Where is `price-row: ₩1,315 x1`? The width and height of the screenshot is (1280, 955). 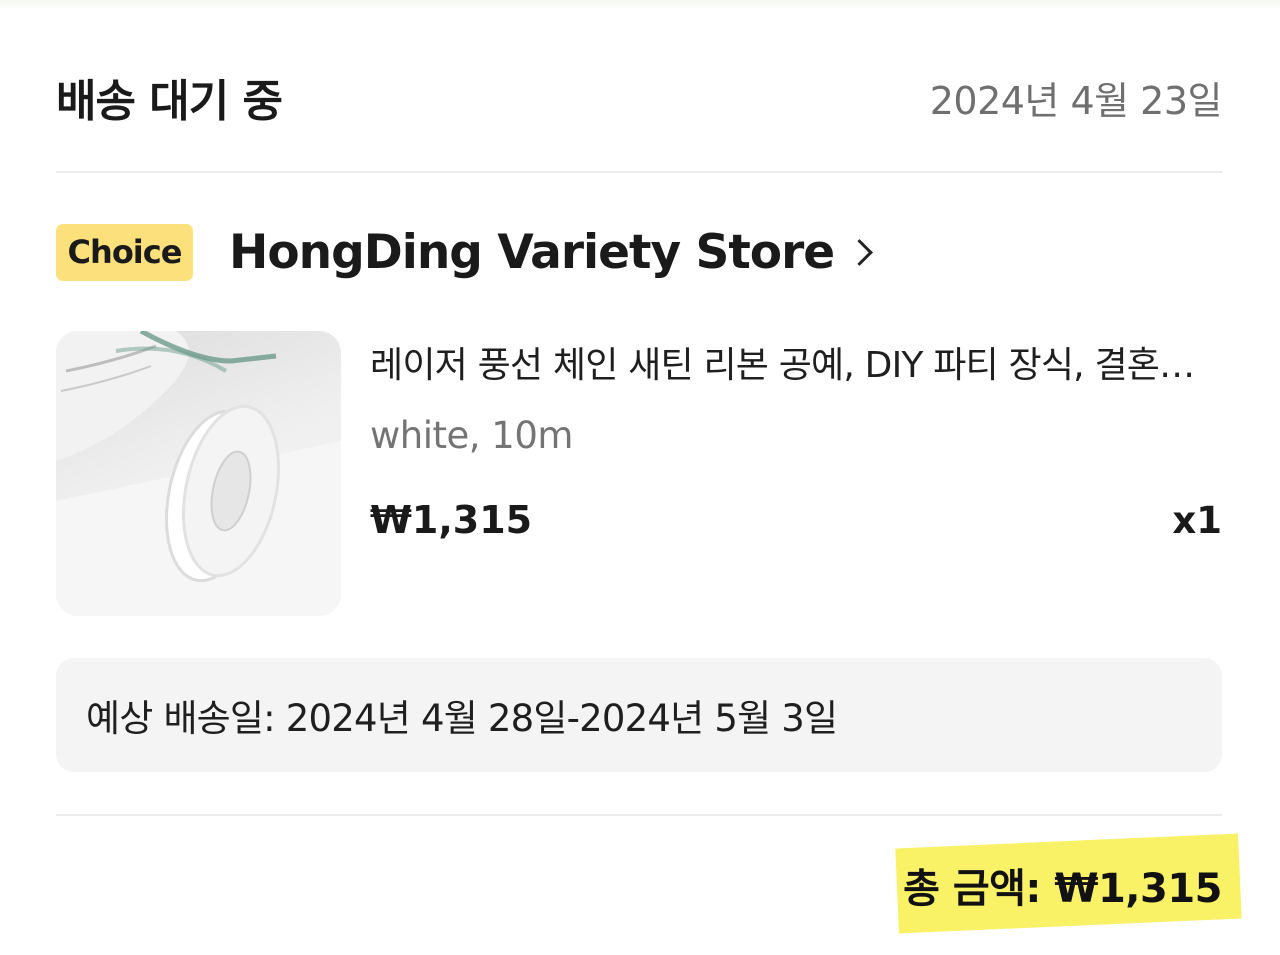
price-row: ₩1,315 x1 is located at coordinates (796, 520).